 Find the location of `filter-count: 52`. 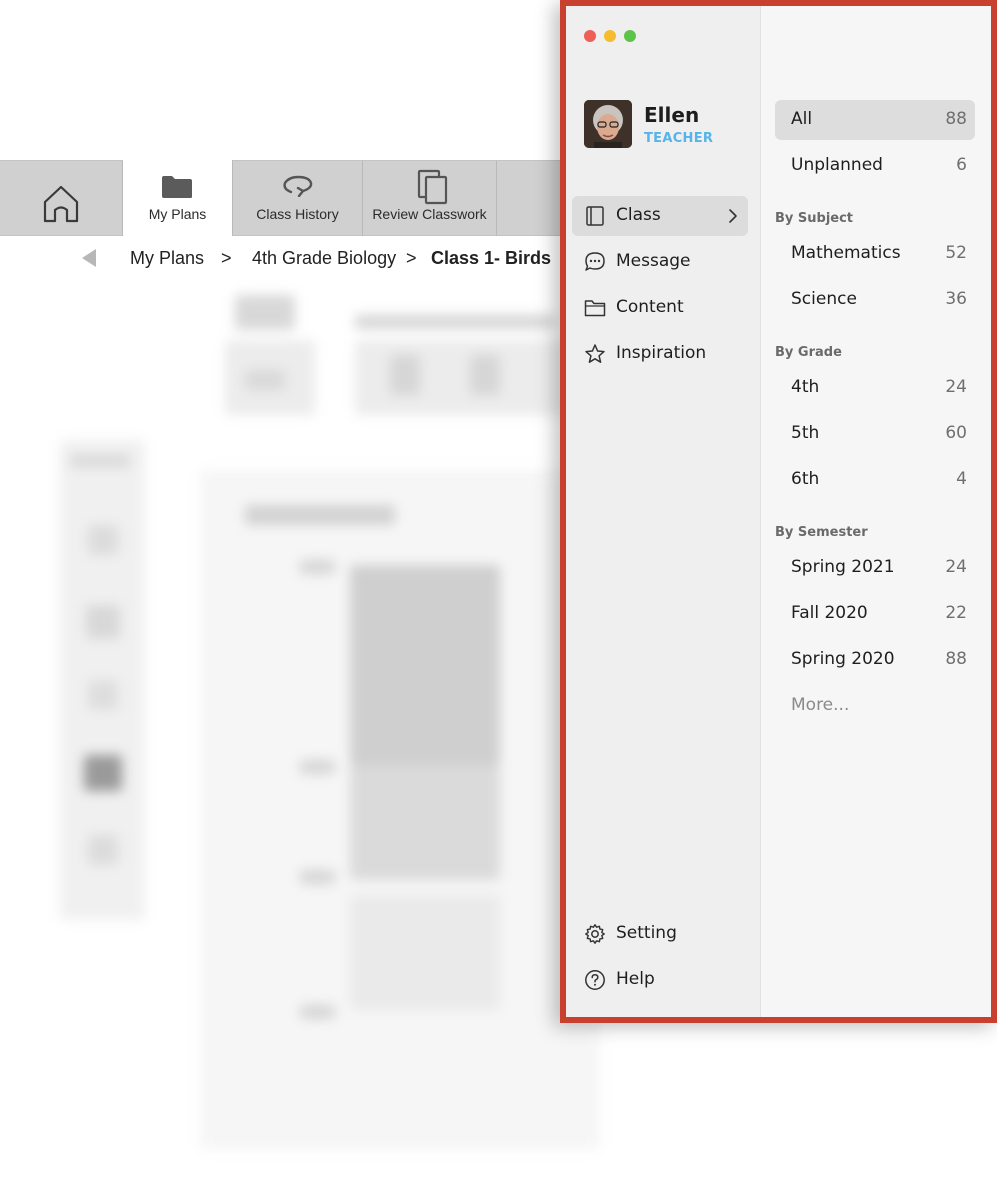

filter-count: 52 is located at coordinates (956, 253).